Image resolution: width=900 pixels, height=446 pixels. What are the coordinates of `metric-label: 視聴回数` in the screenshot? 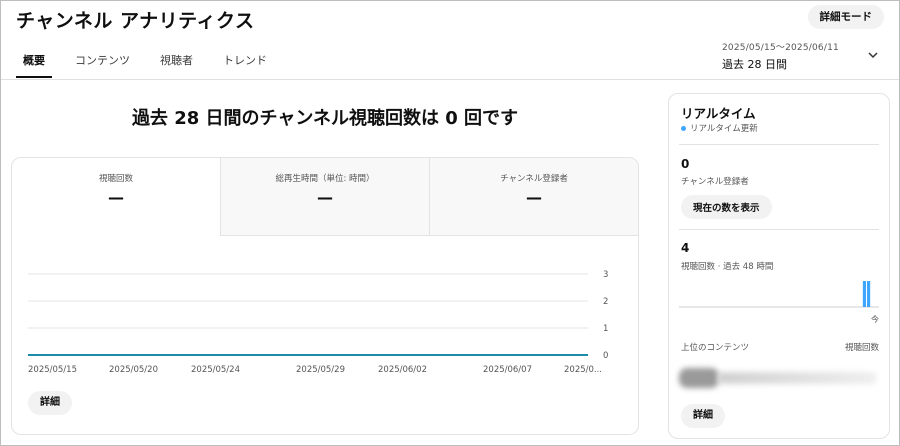 It's located at (115, 179).